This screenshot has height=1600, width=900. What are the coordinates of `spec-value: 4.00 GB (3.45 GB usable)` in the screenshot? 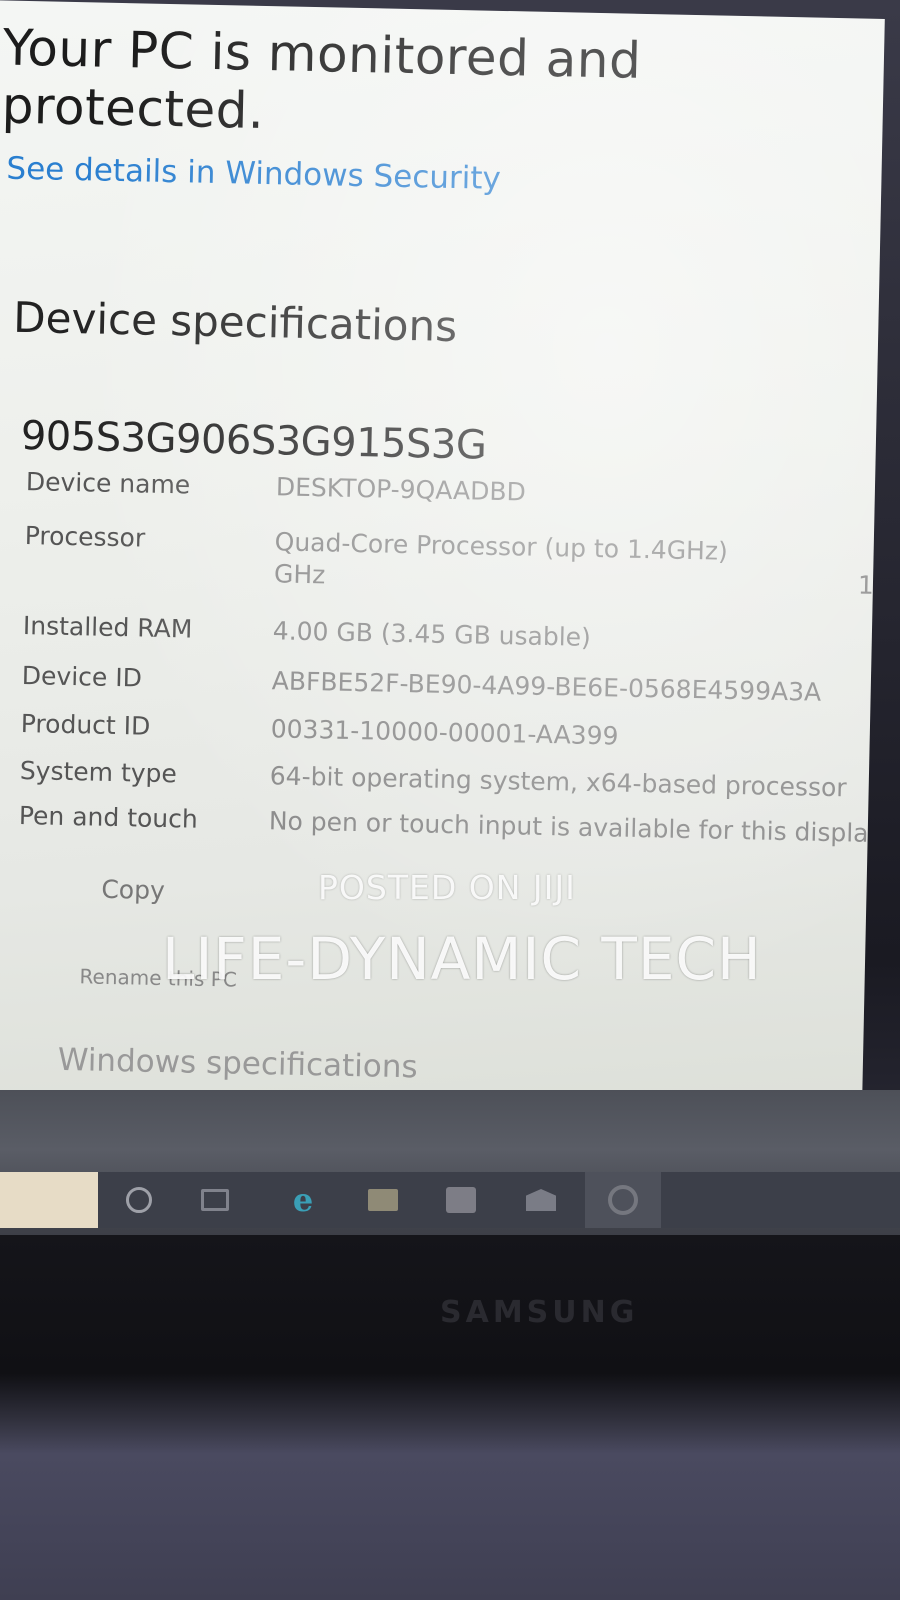 It's located at (432, 634).